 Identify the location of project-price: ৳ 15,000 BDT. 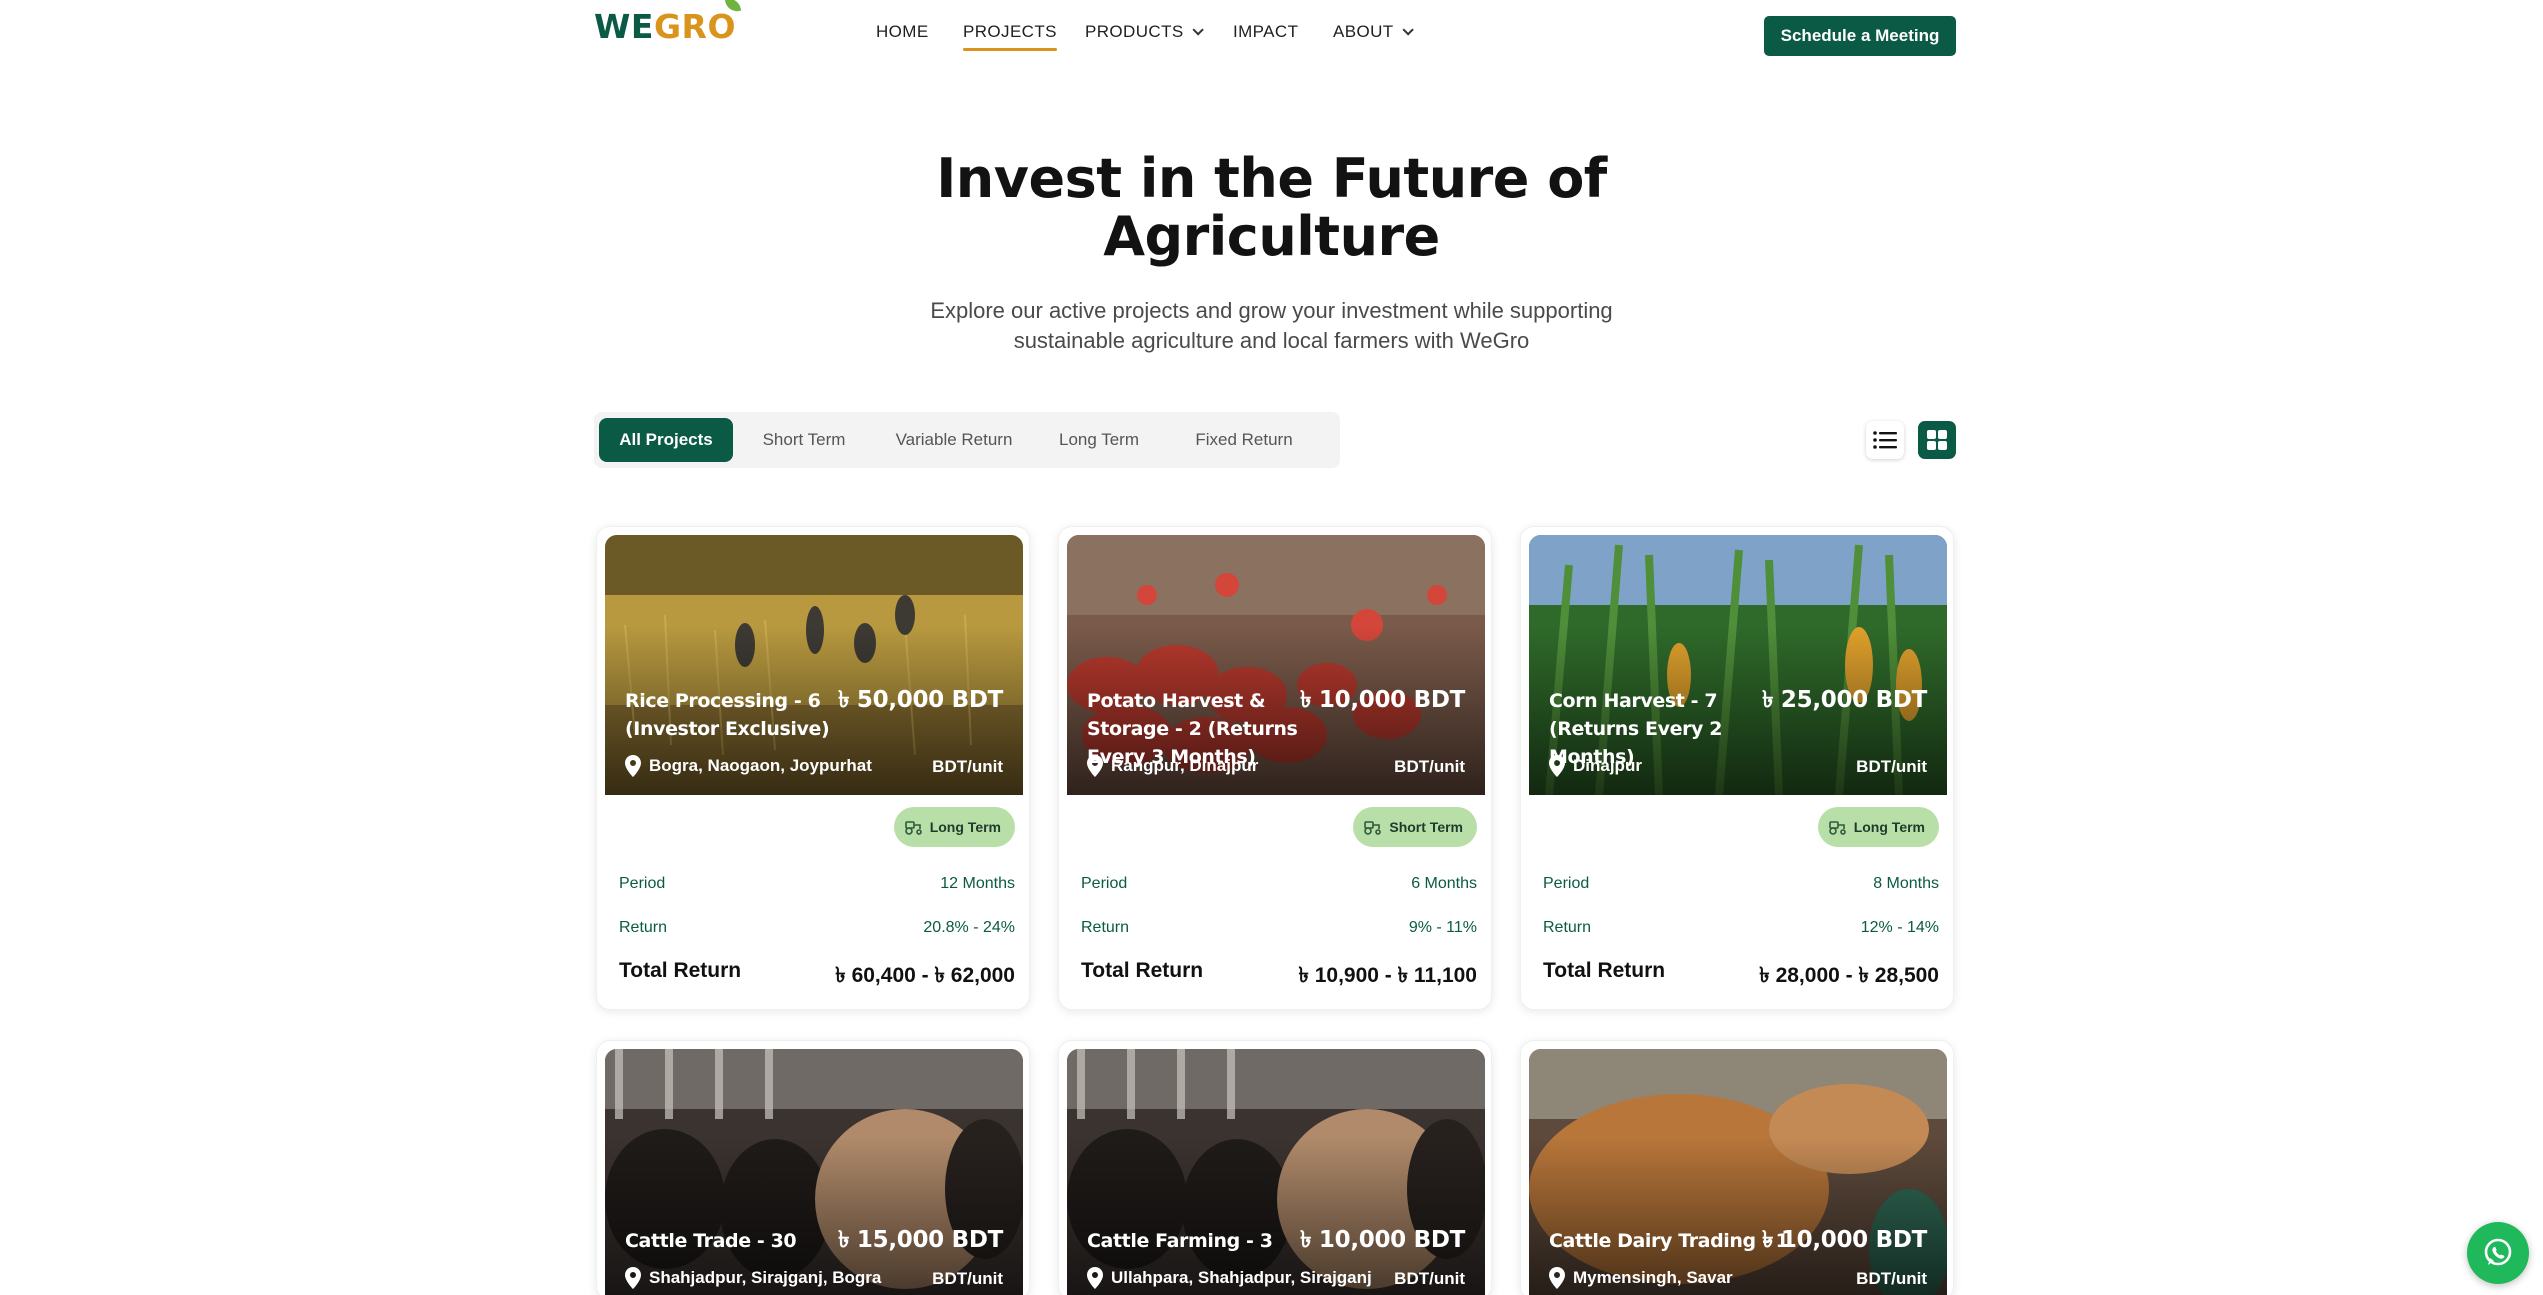
(920, 1240).